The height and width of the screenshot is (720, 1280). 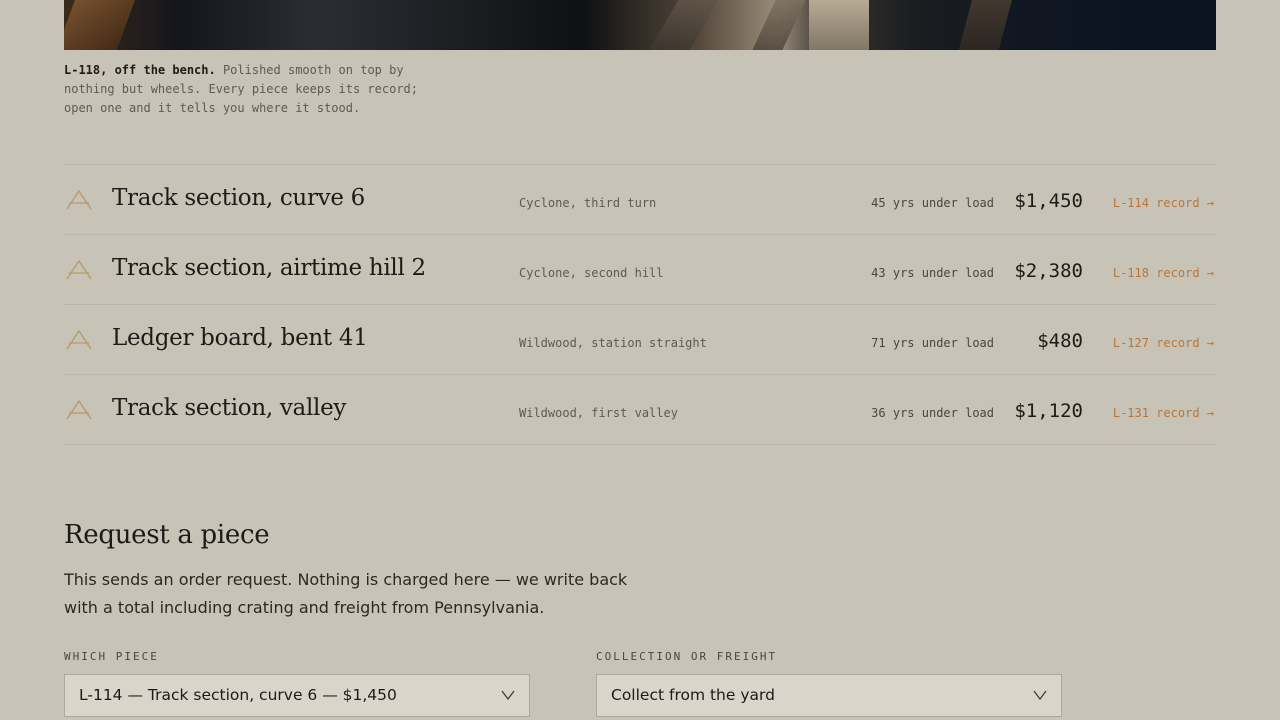 What do you see at coordinates (591, 273) in the screenshot?
I see `piece-location: Cyclone, second hill` at bounding box center [591, 273].